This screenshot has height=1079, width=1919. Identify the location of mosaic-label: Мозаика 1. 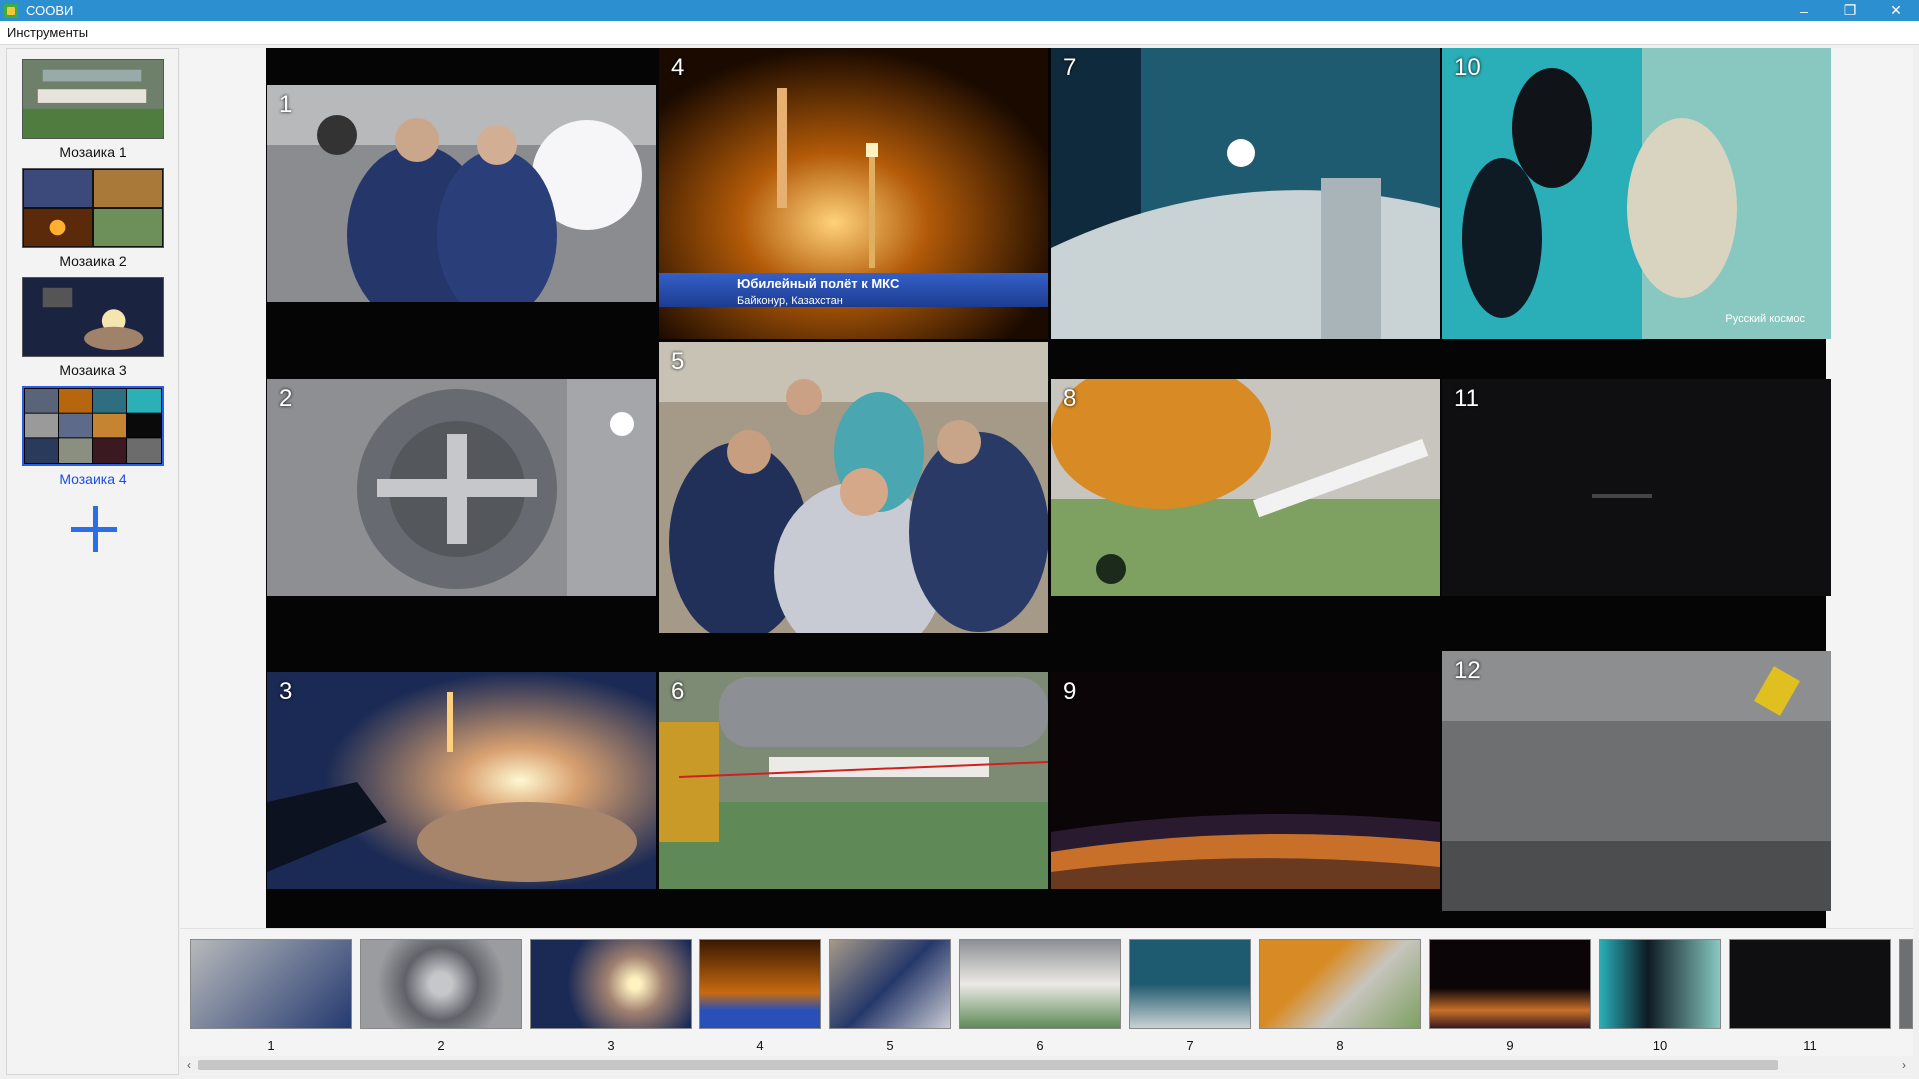
(93, 152).